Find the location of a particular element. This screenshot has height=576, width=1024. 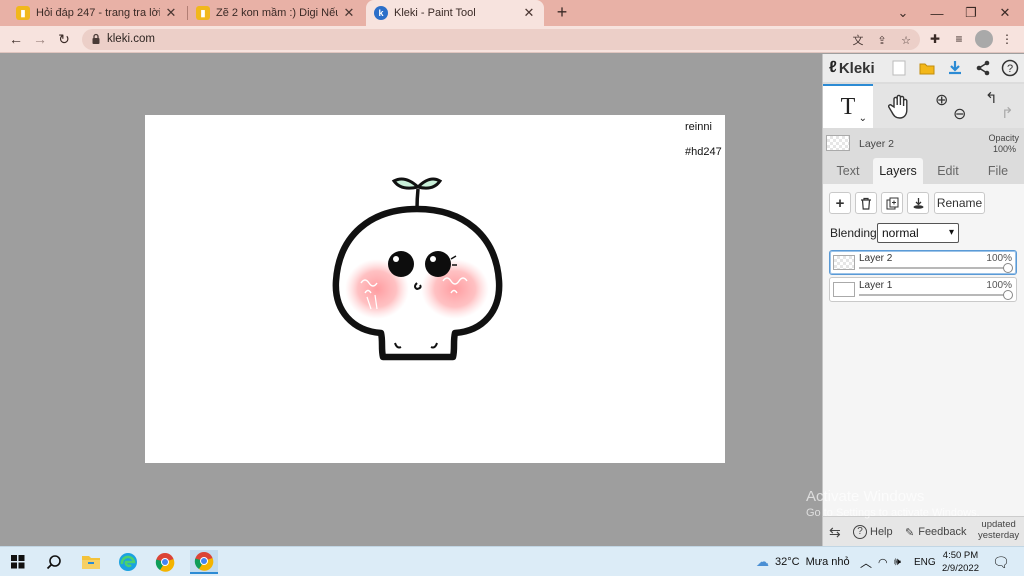

swap-sides-icon: ⇆ is located at coordinates (835, 532).